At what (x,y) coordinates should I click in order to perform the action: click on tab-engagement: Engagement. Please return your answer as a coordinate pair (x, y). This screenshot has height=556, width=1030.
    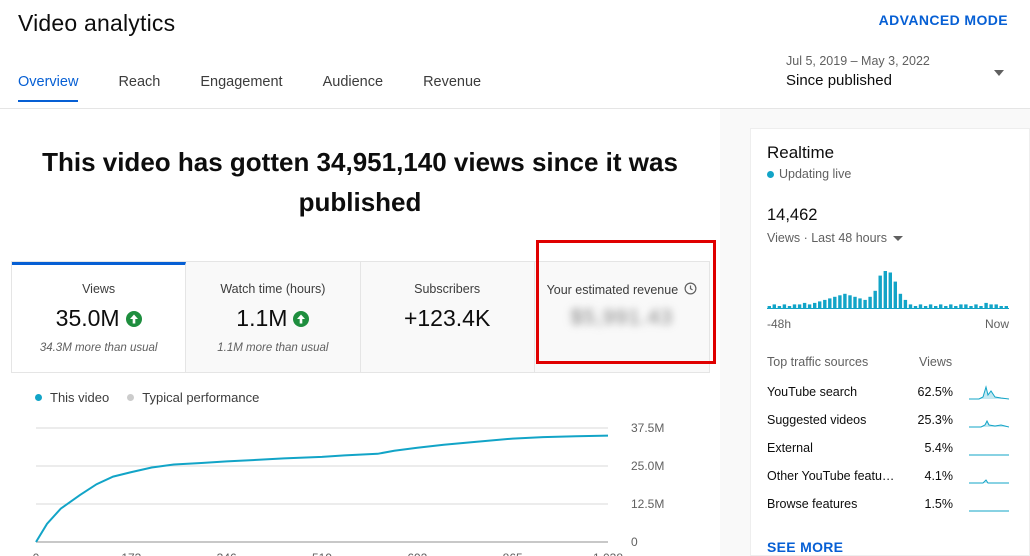
    Looking at the image, I should click on (241, 88).